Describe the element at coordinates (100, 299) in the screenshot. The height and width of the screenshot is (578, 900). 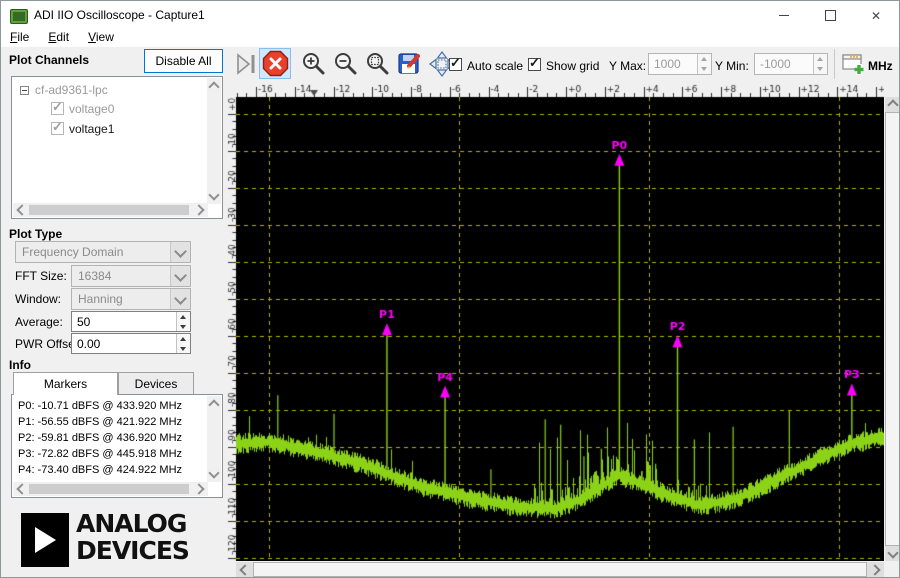
I see `window-value: Hanning` at that location.